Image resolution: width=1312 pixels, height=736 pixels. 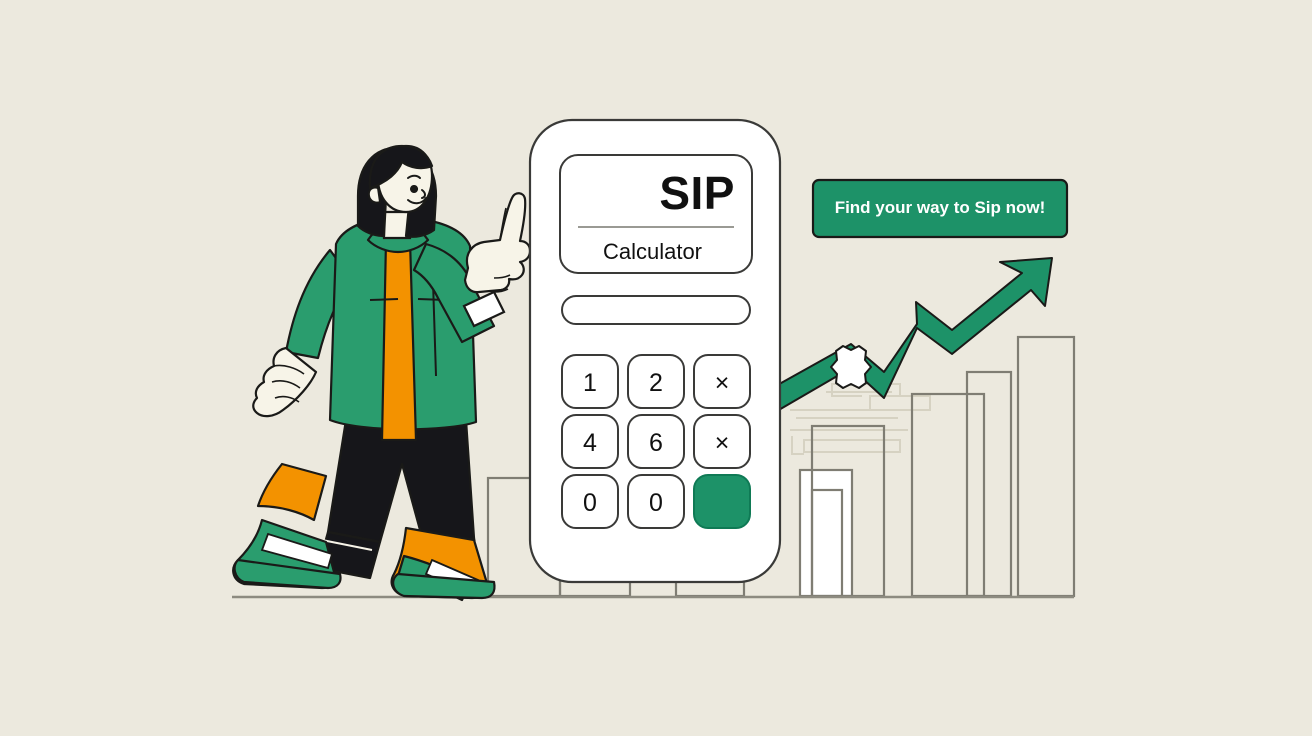 What do you see at coordinates (940, 207) in the screenshot?
I see `cta-banner-label: Find your way to Sip now!` at bounding box center [940, 207].